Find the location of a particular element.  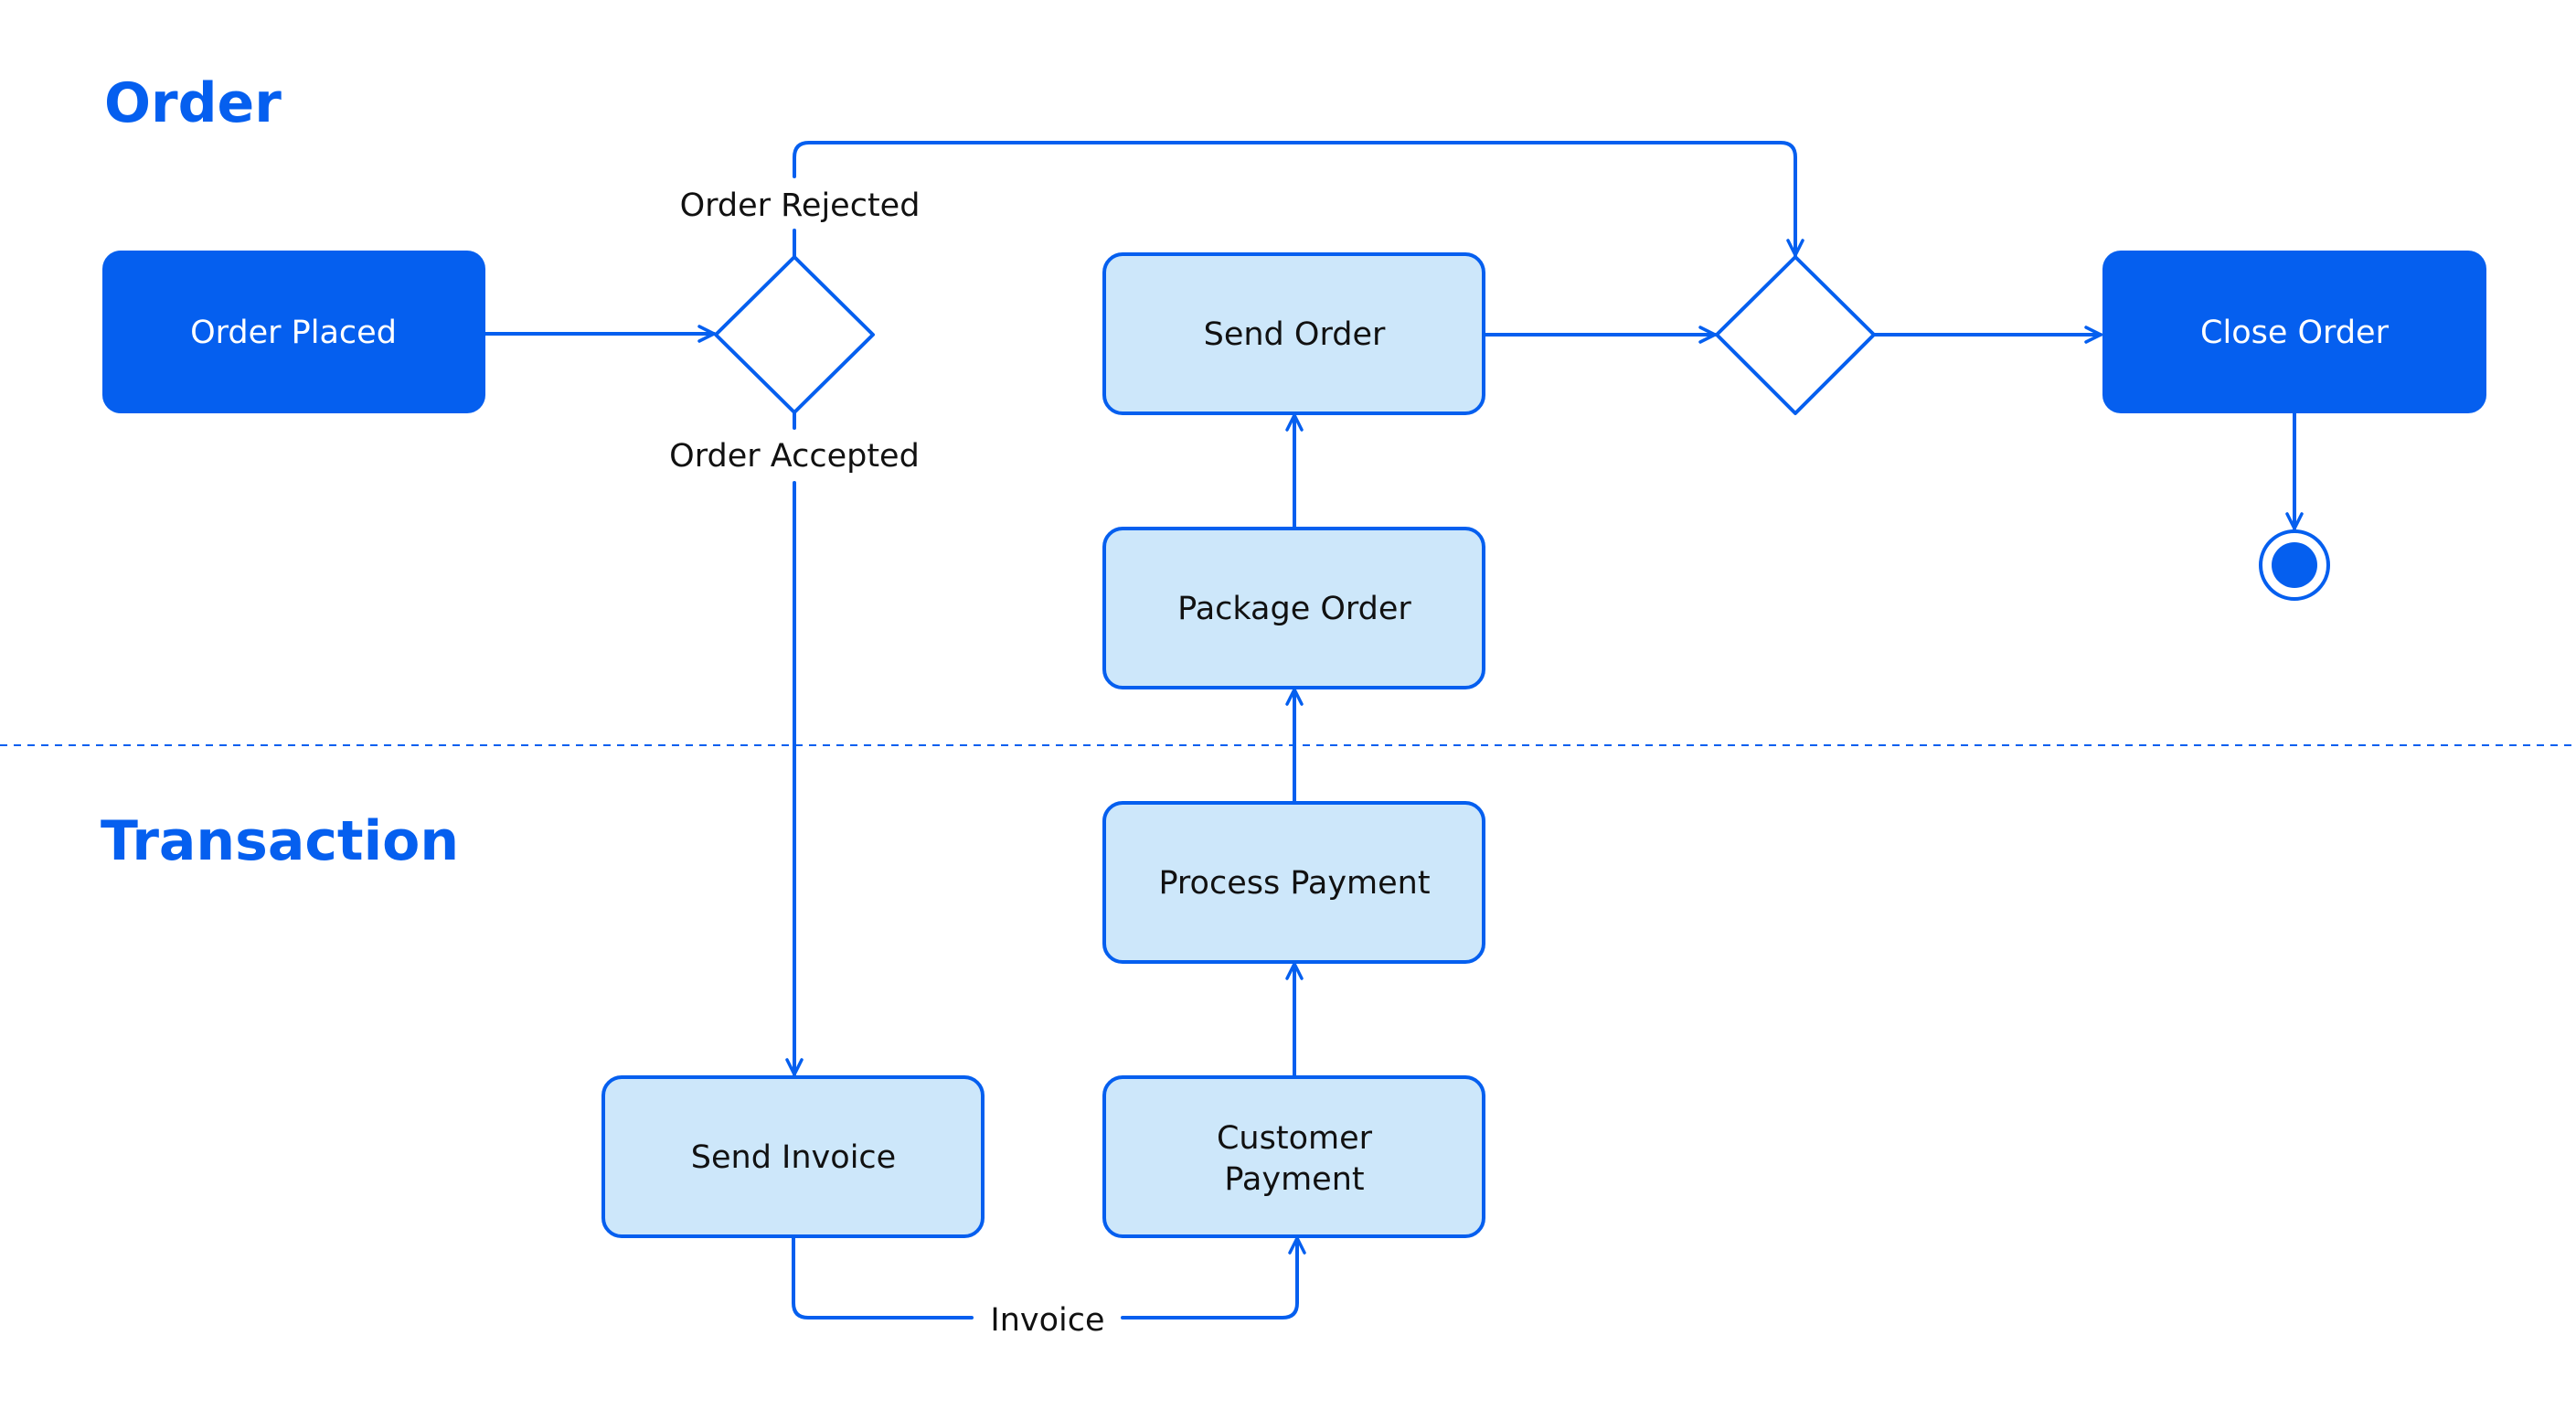

lane-title-transaction: Transaction is located at coordinates (280, 841).